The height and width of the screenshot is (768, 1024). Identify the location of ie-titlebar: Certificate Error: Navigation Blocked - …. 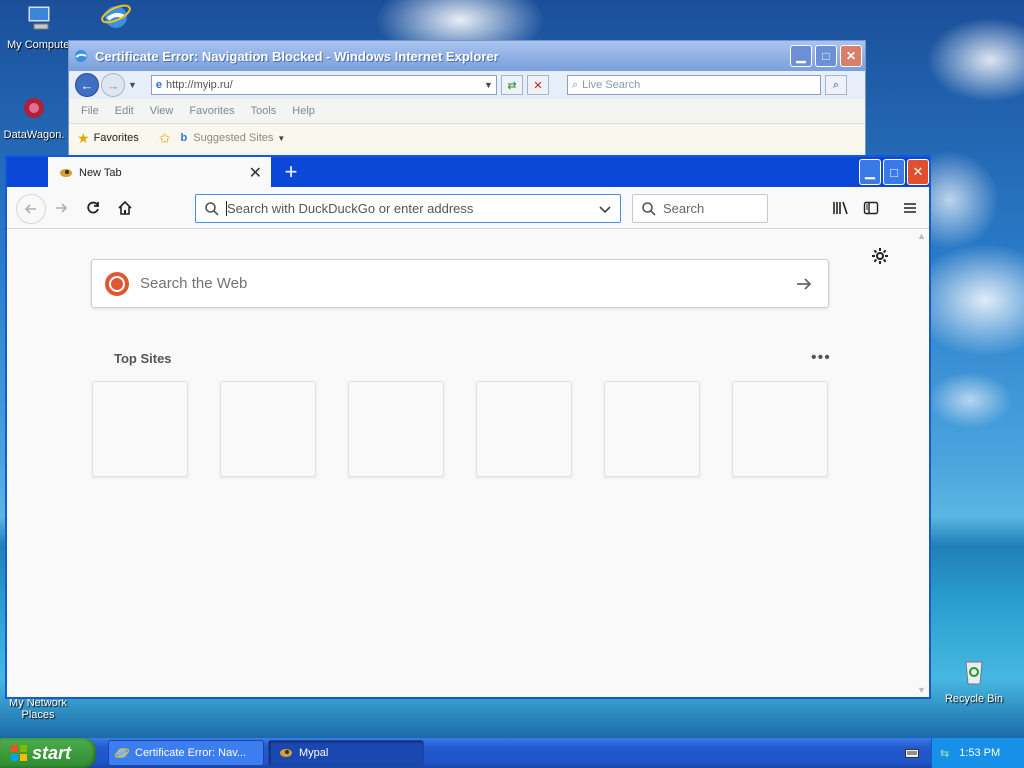
(467, 56).